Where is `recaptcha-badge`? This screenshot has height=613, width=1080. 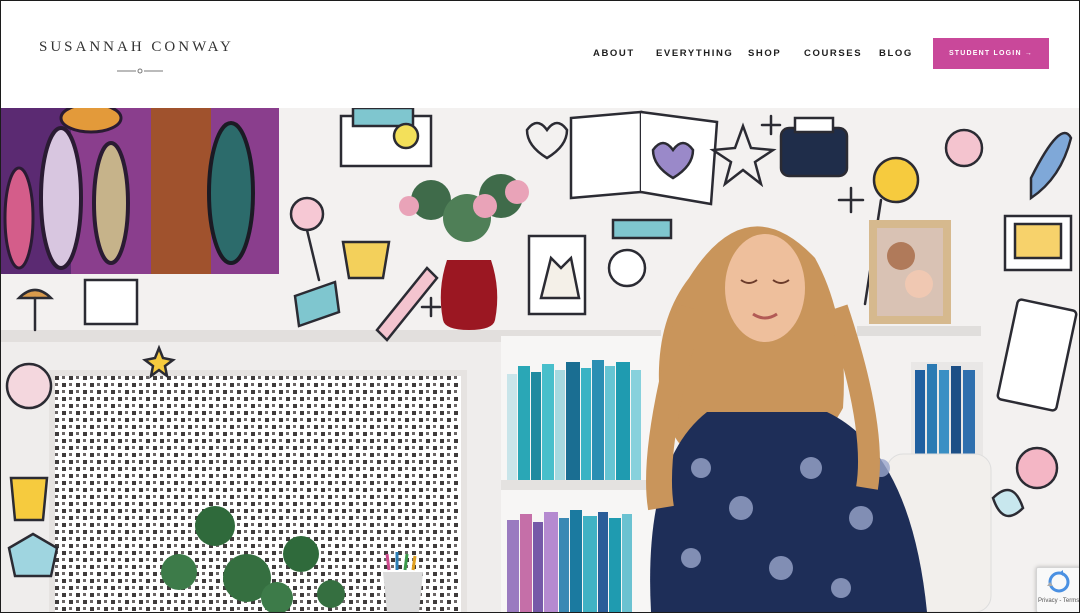 recaptcha-badge is located at coordinates (1057, 589).